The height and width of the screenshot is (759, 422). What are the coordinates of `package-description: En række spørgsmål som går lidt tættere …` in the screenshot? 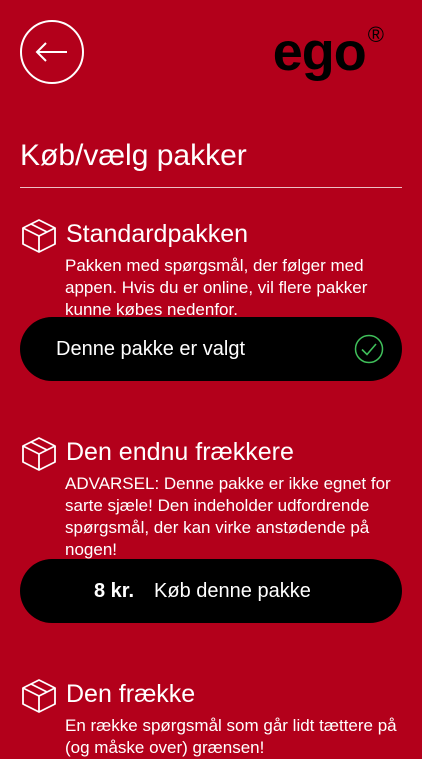 It's located at (231, 736).